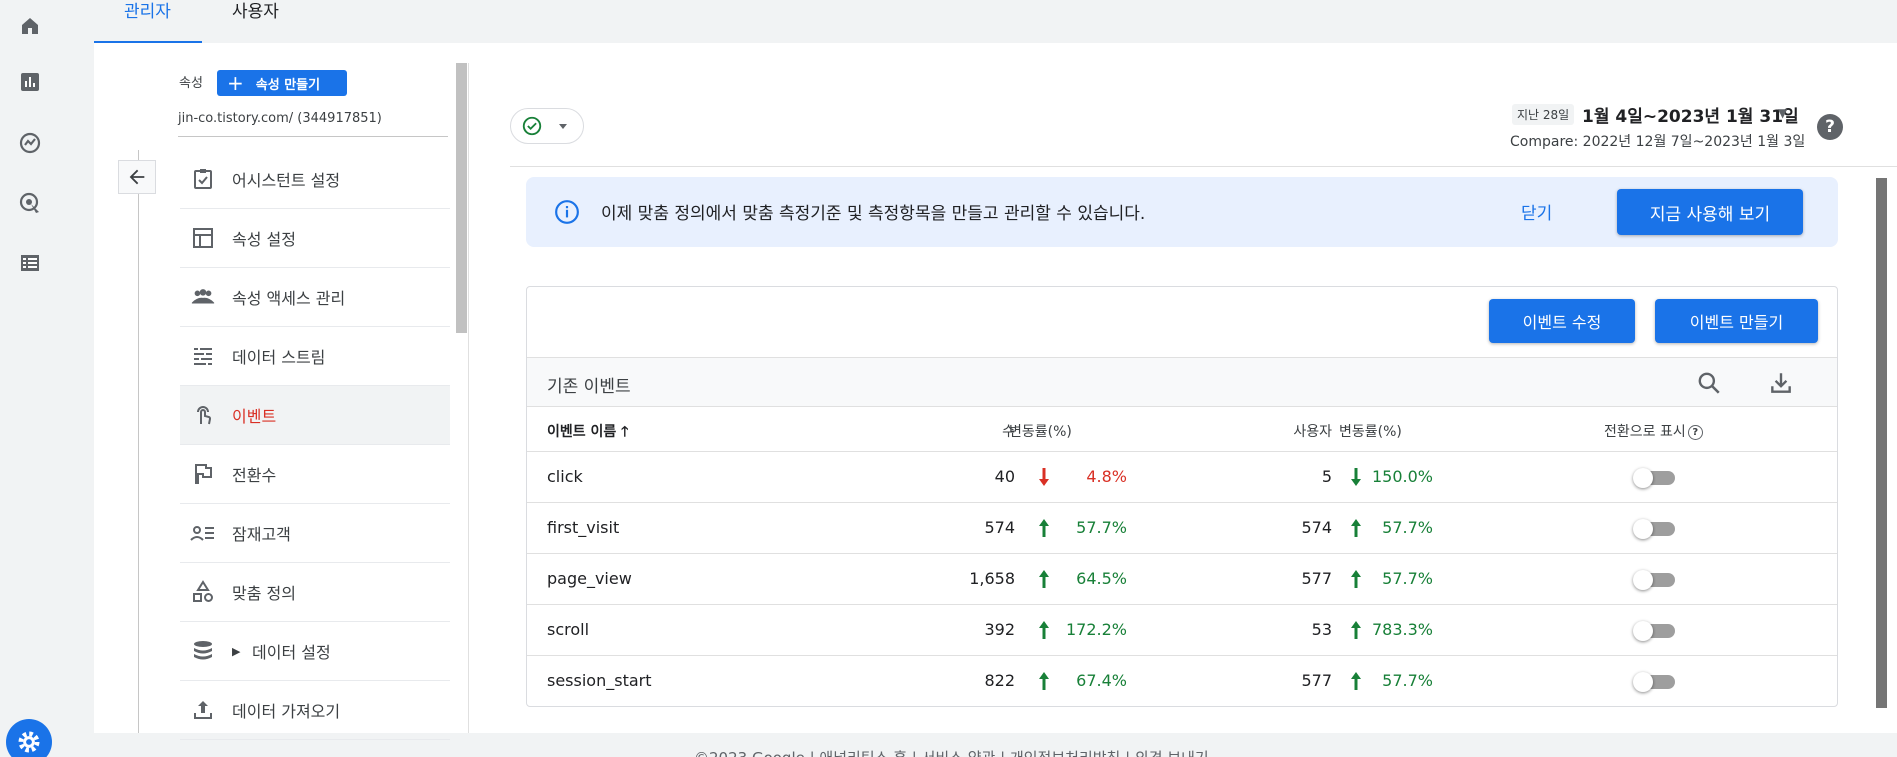 This screenshot has width=1897, height=757. What do you see at coordinates (236, 651) in the screenshot?
I see `expand-caret-icon: ▶` at bounding box center [236, 651].